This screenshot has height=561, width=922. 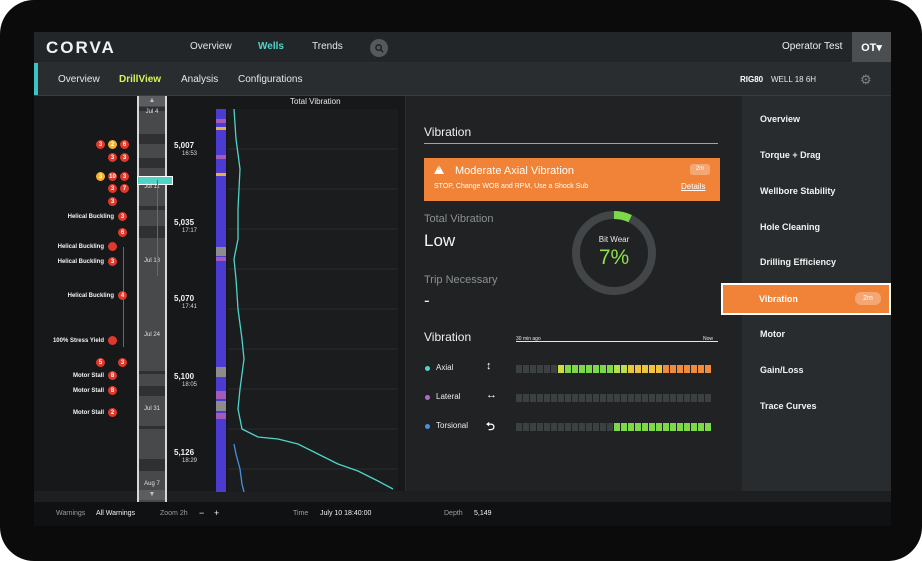 I want to click on rig-name: RIG80, so click(x=752, y=79).